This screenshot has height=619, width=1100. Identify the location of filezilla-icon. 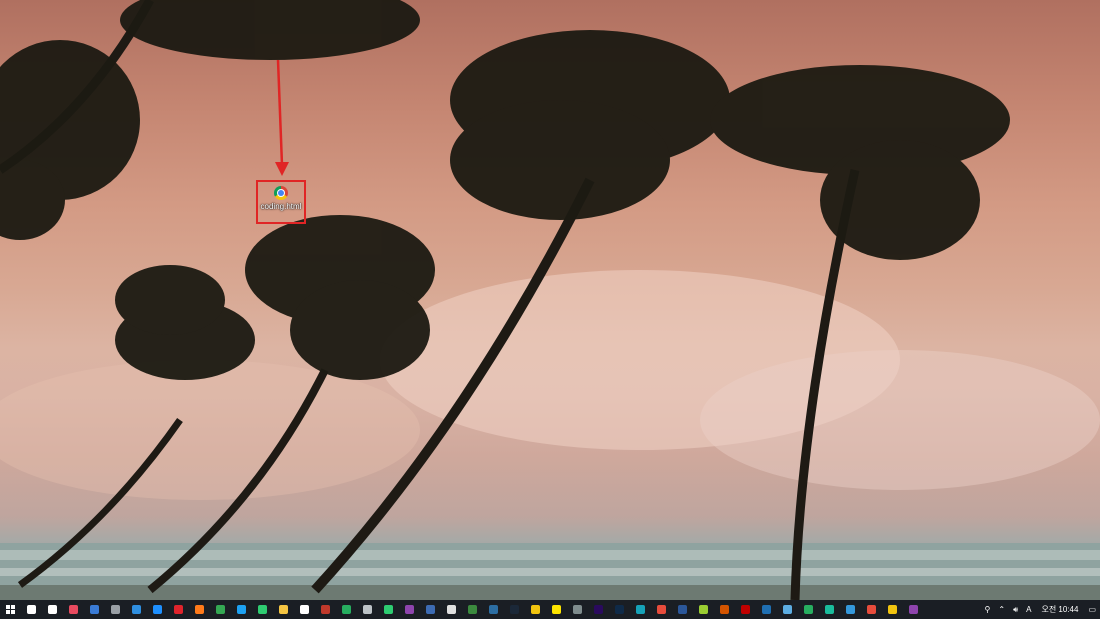
(745, 609).